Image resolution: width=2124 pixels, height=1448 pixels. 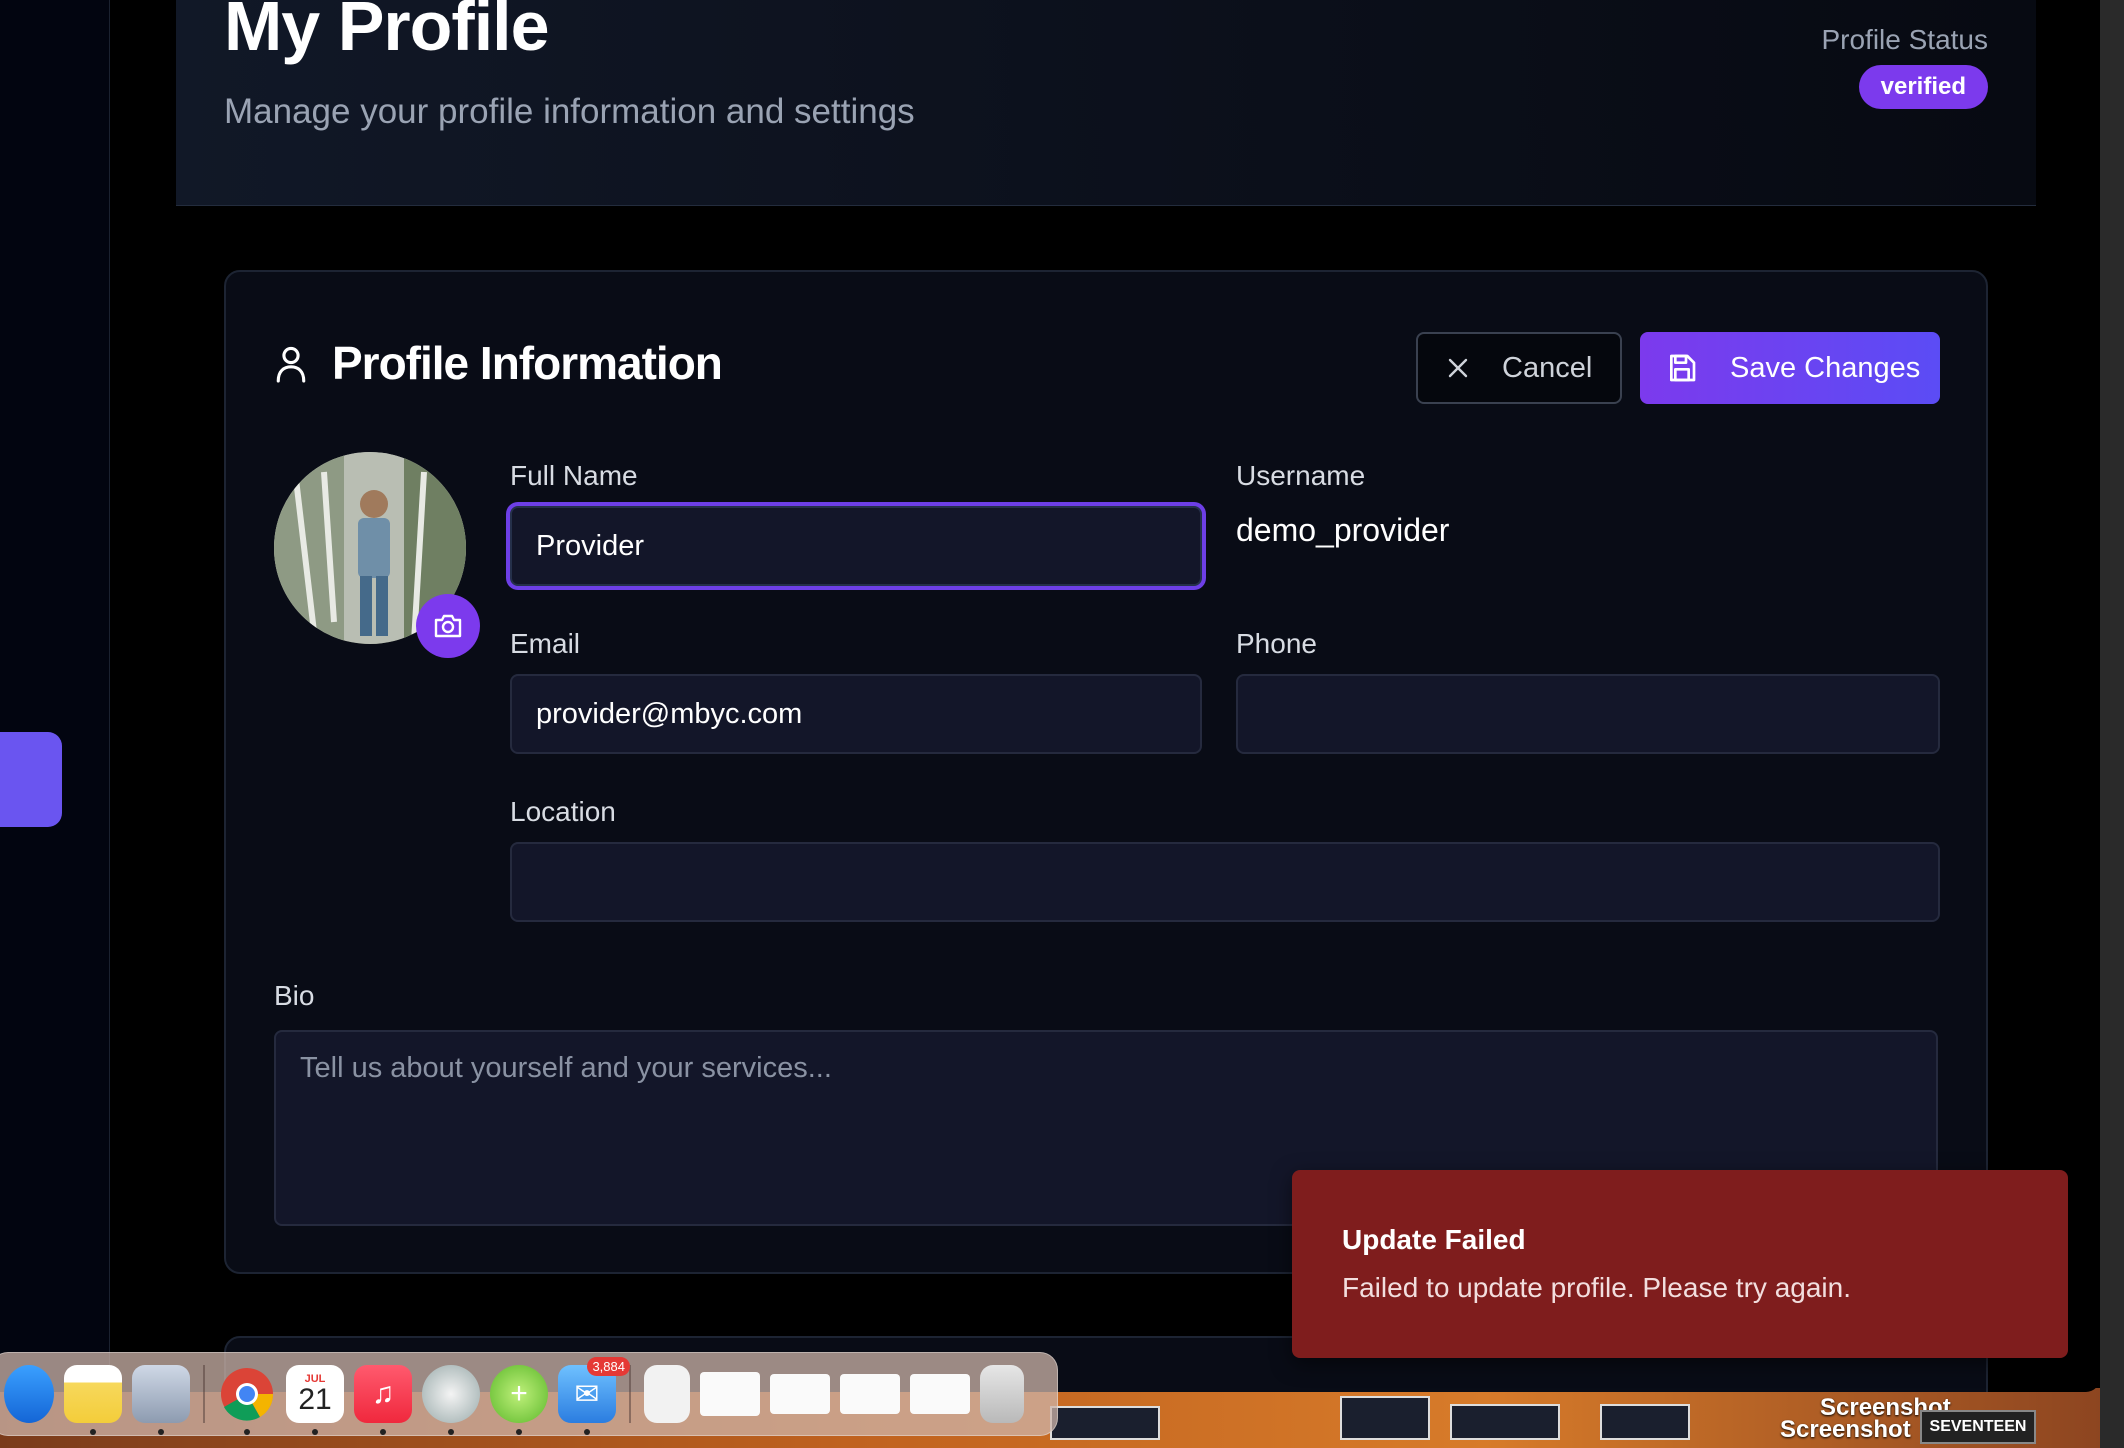 What do you see at coordinates (1458, 368) in the screenshot?
I see `close-icon` at bounding box center [1458, 368].